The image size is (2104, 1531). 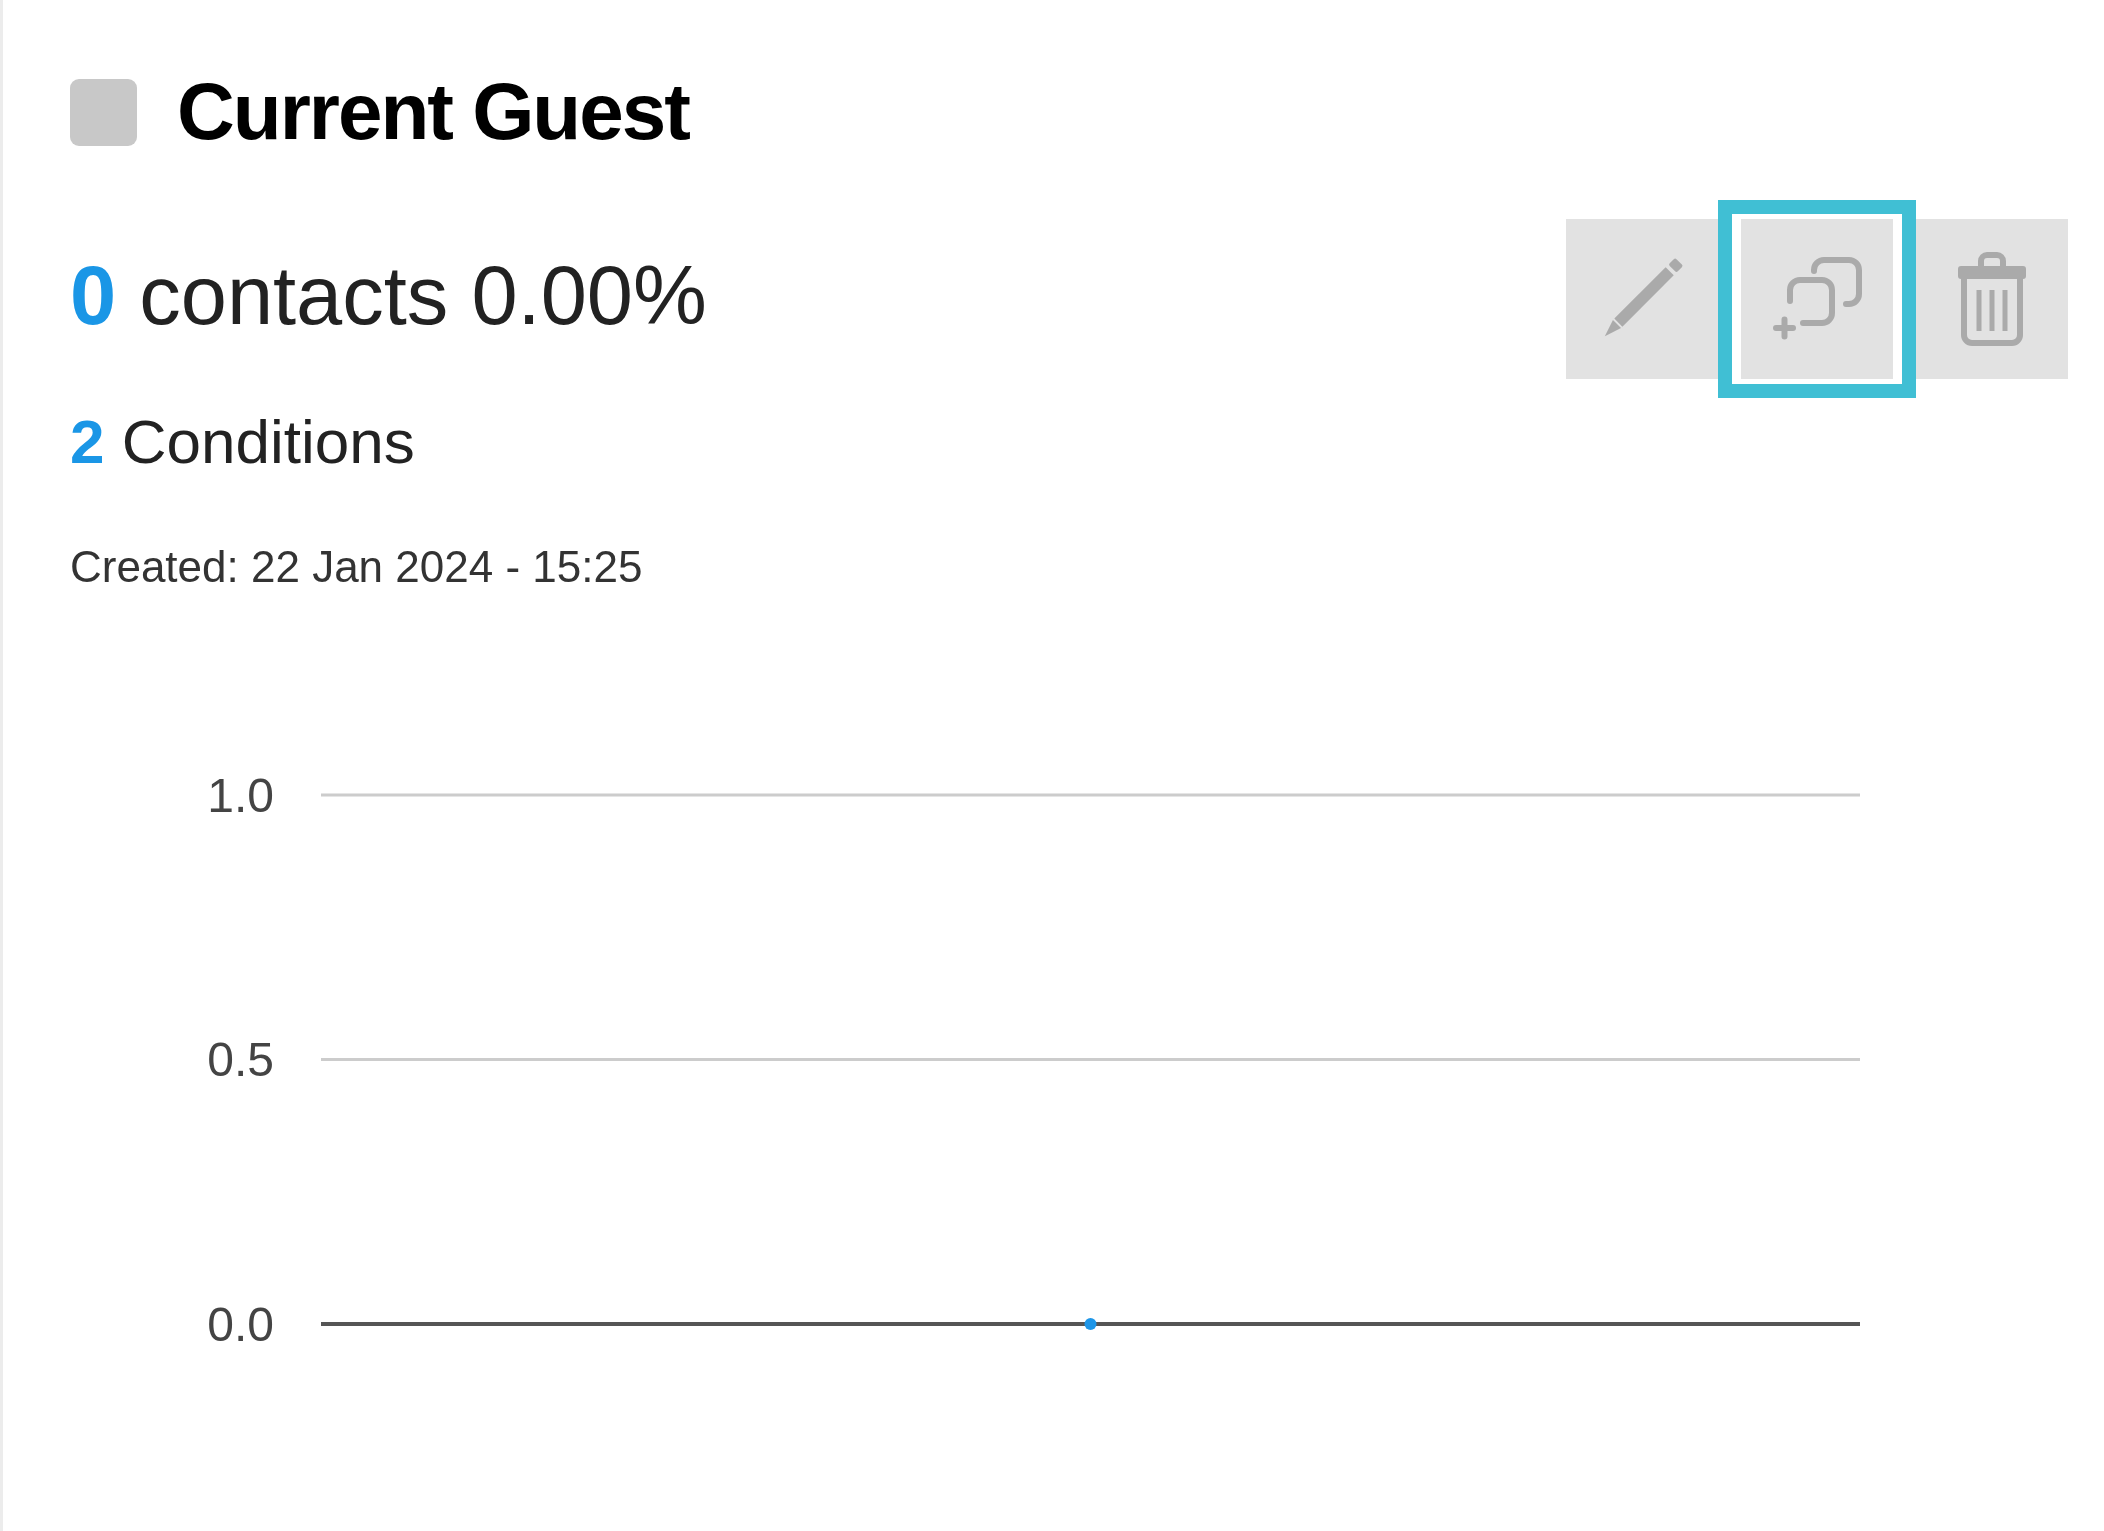 I want to click on duplicate-button, so click(x=1817, y=299).